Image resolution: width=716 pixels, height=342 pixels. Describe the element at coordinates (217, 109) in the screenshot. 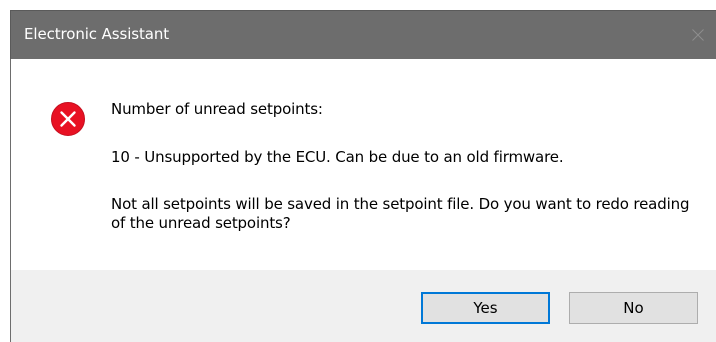

I see `message-heading: Number of unread setpoints:` at that location.